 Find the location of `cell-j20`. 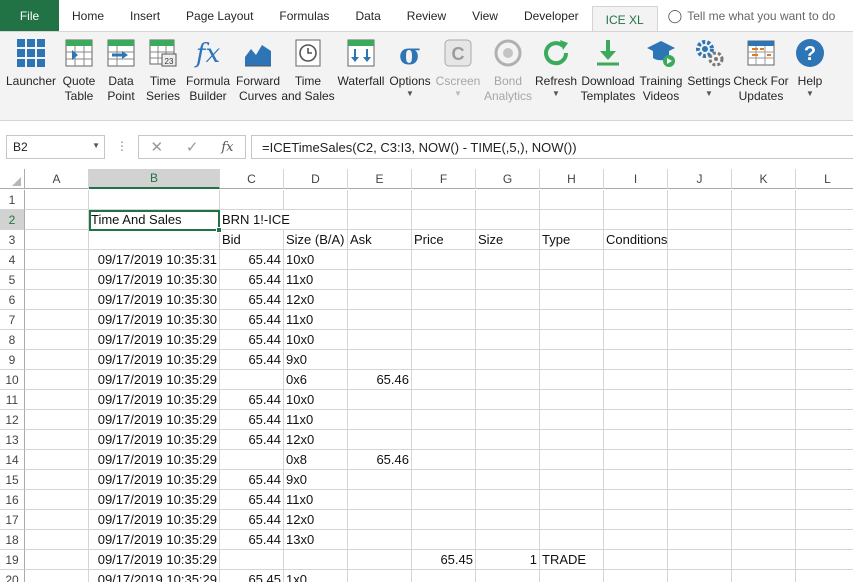

cell-j20 is located at coordinates (700, 576).